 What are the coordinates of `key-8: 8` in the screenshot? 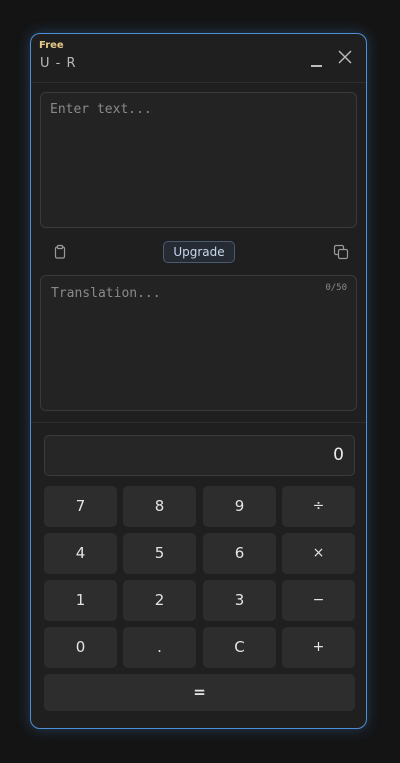 It's located at (159, 506).